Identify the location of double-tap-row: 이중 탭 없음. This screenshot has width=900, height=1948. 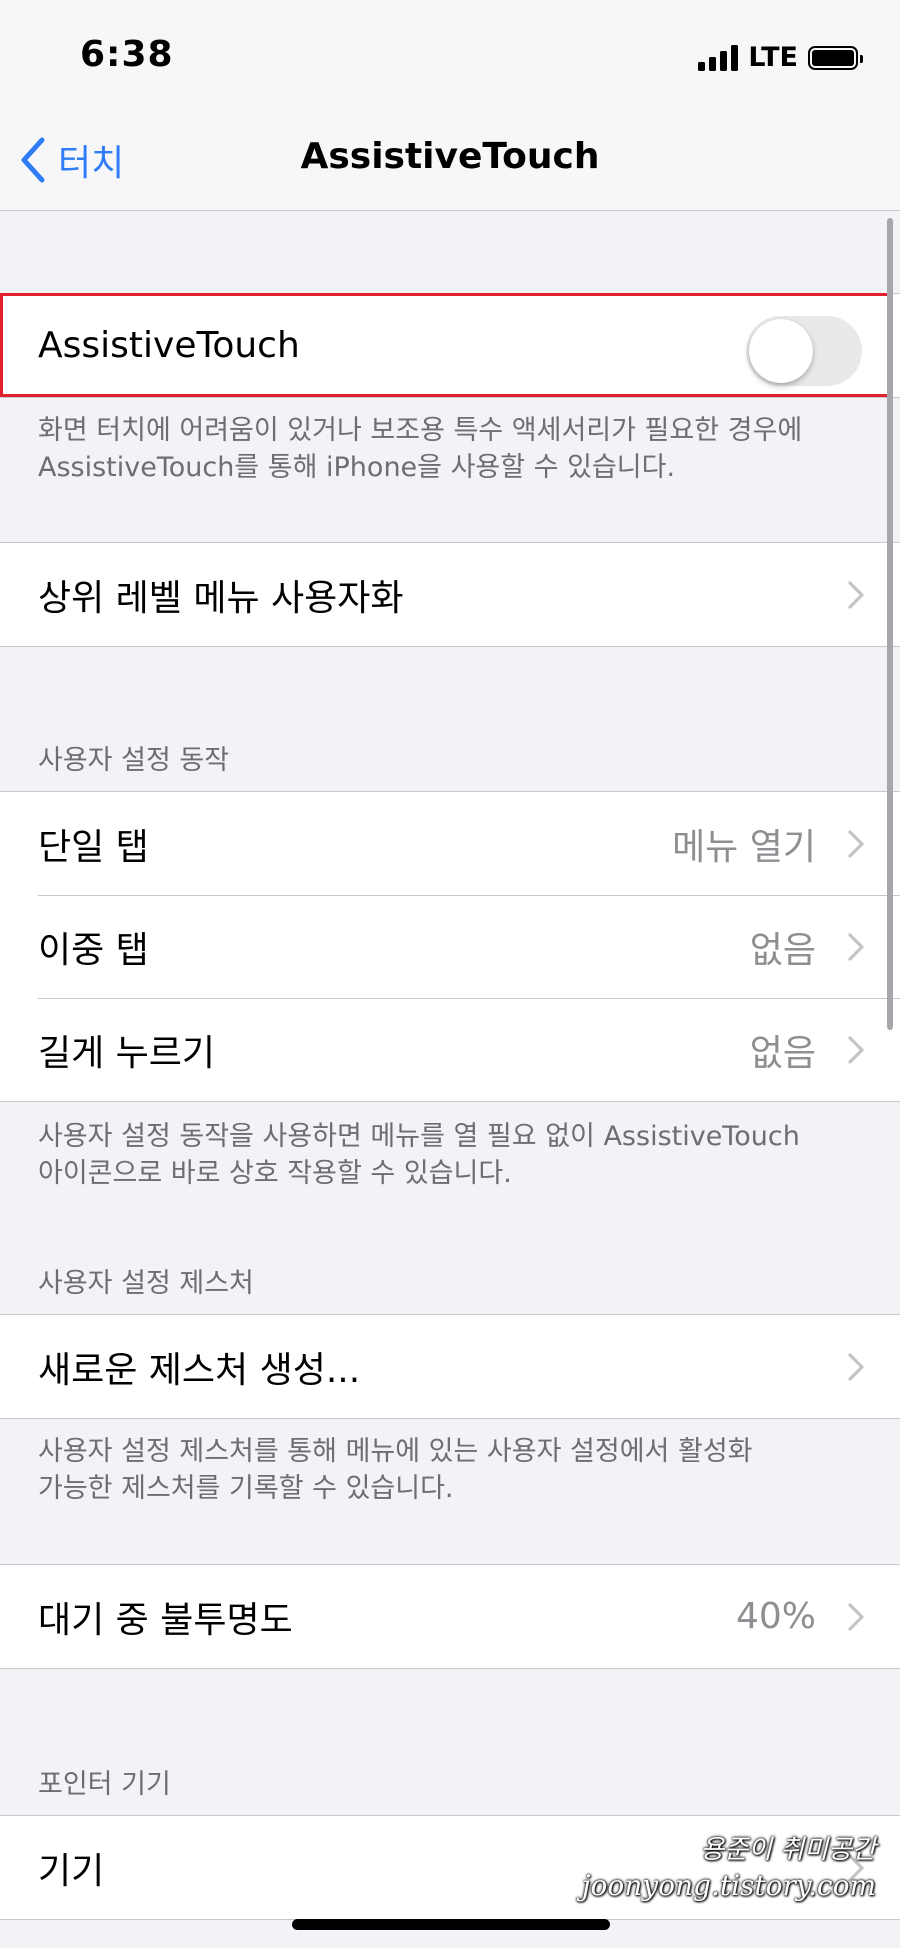
(450, 946).